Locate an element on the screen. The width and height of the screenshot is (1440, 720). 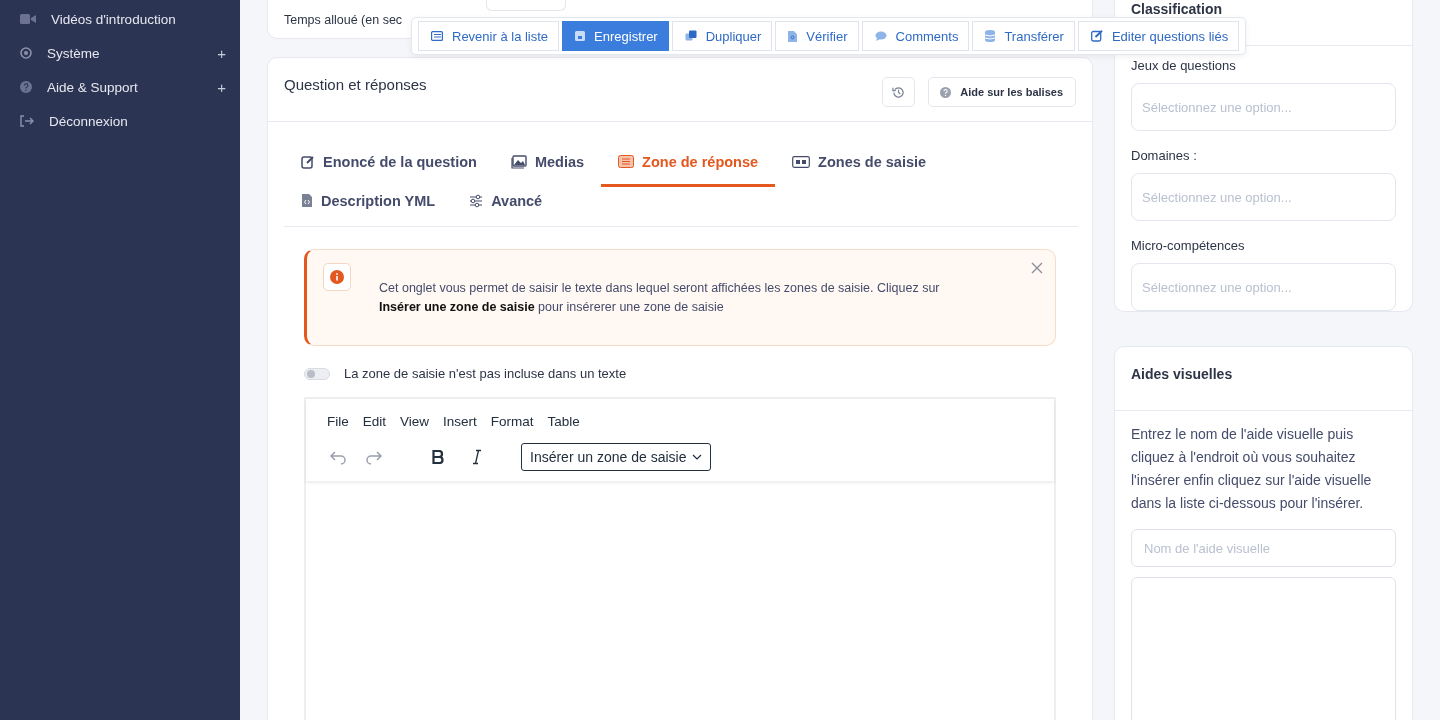
tab: Avancé is located at coordinates (506, 206).